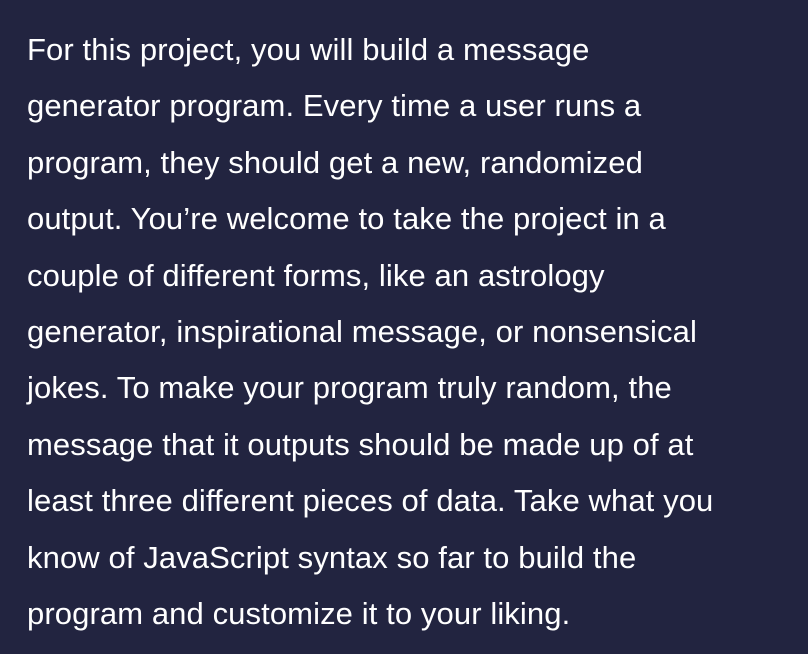  Describe the element at coordinates (299, 614) in the screenshot. I see `description-line-11: program and customize it to your liking.` at that location.